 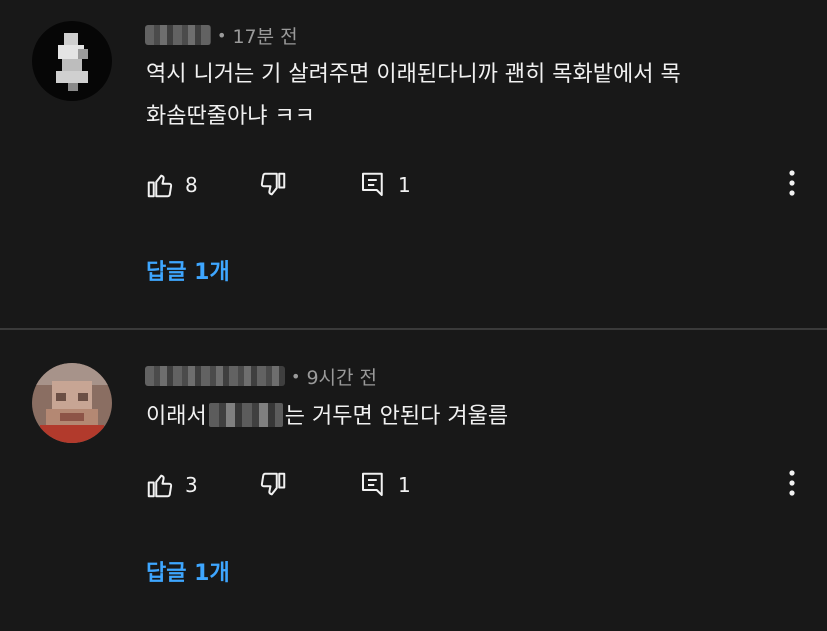 What do you see at coordinates (341, 376) in the screenshot?
I see `comment-time: 9시간 전` at bounding box center [341, 376].